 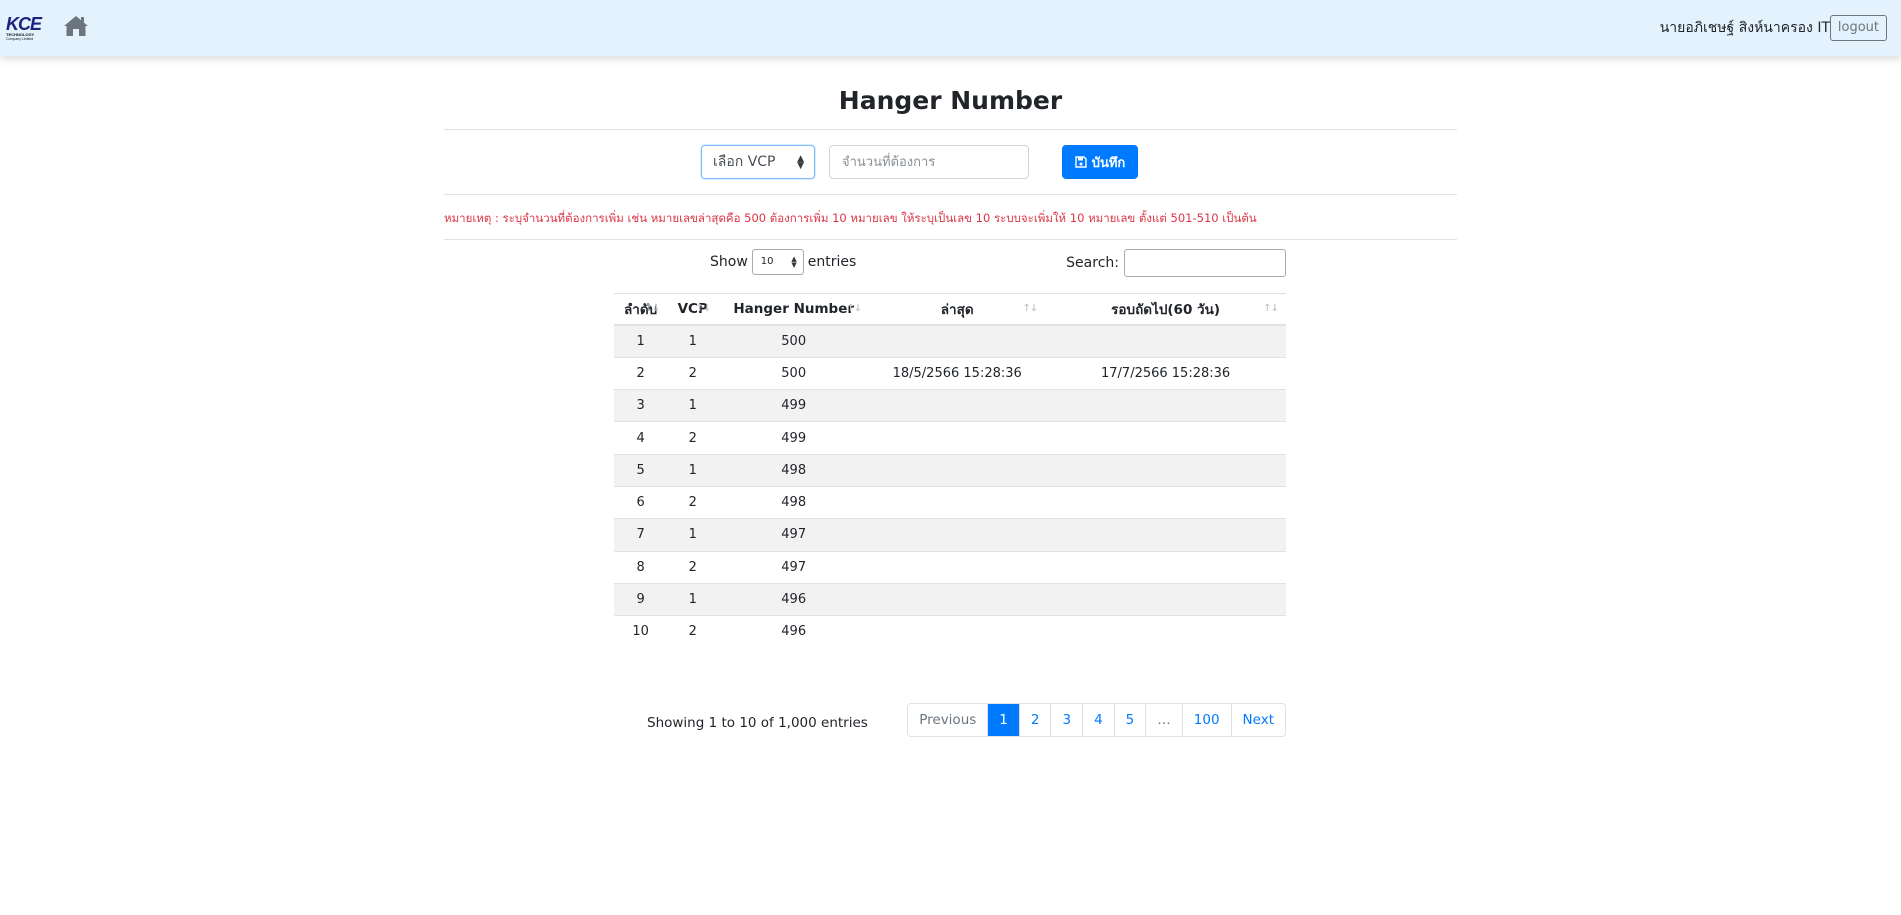 I want to click on vcp-select: เลือก VCP ▲ ▼, so click(x=758, y=162).